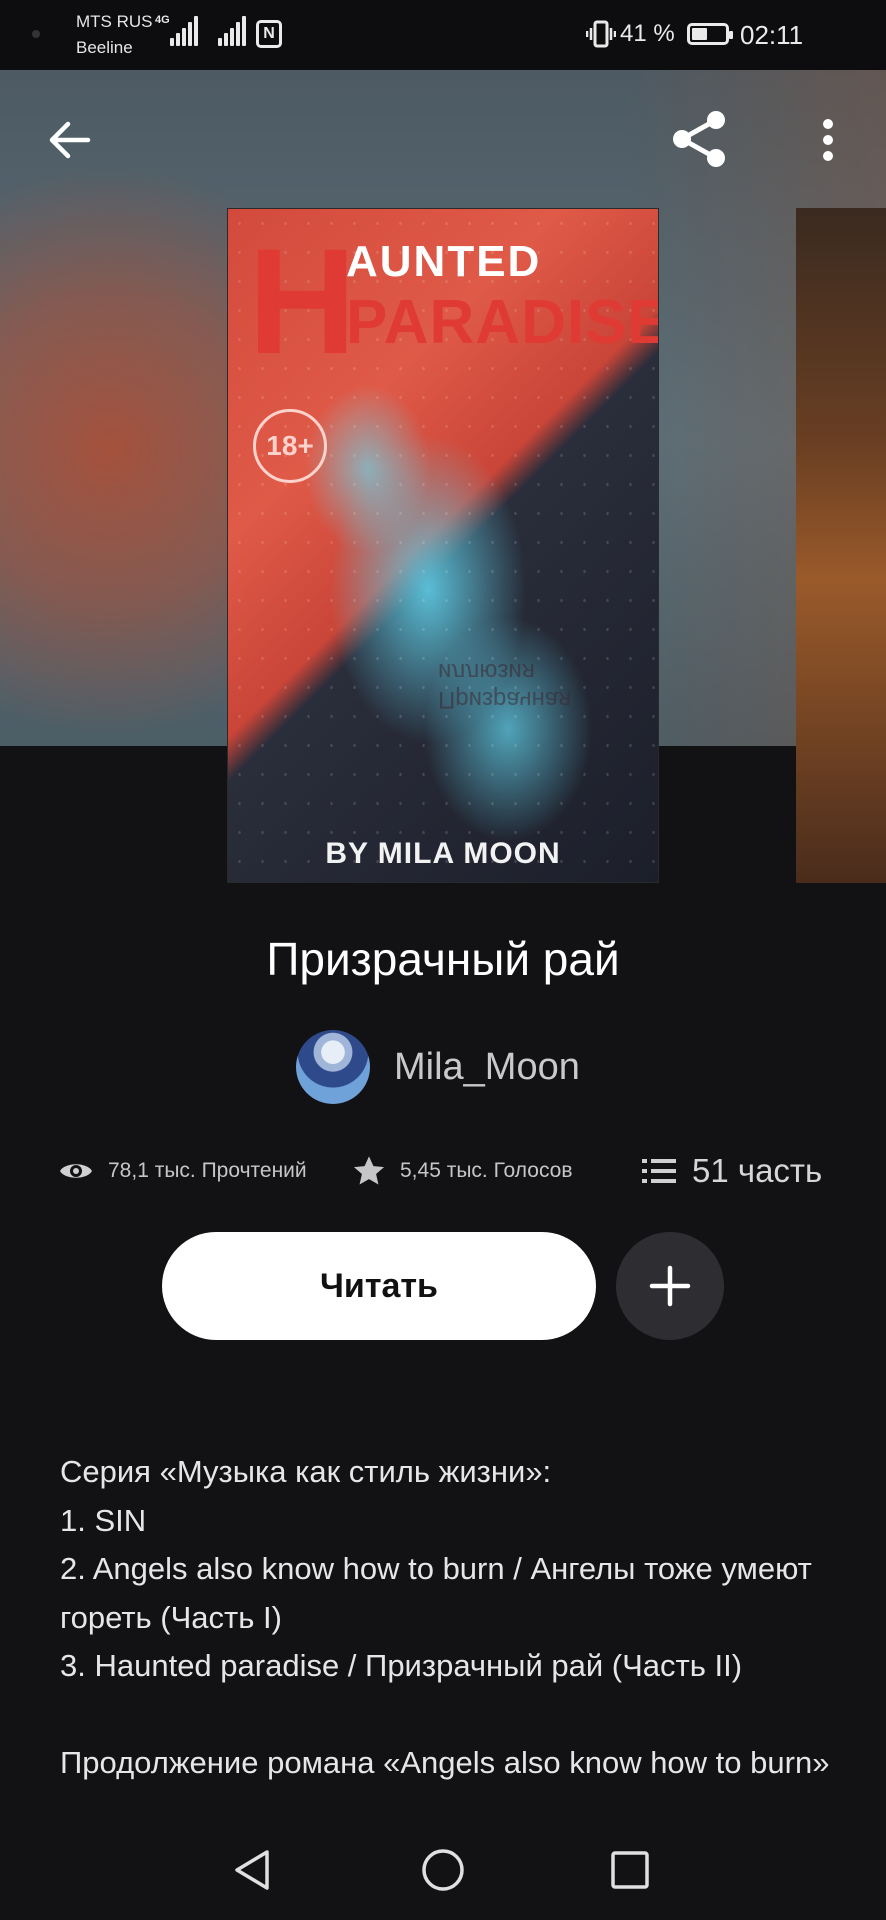 Image resolution: width=886 pixels, height=1920 pixels. I want to click on story-title: Призрачный рай, so click(443, 959).